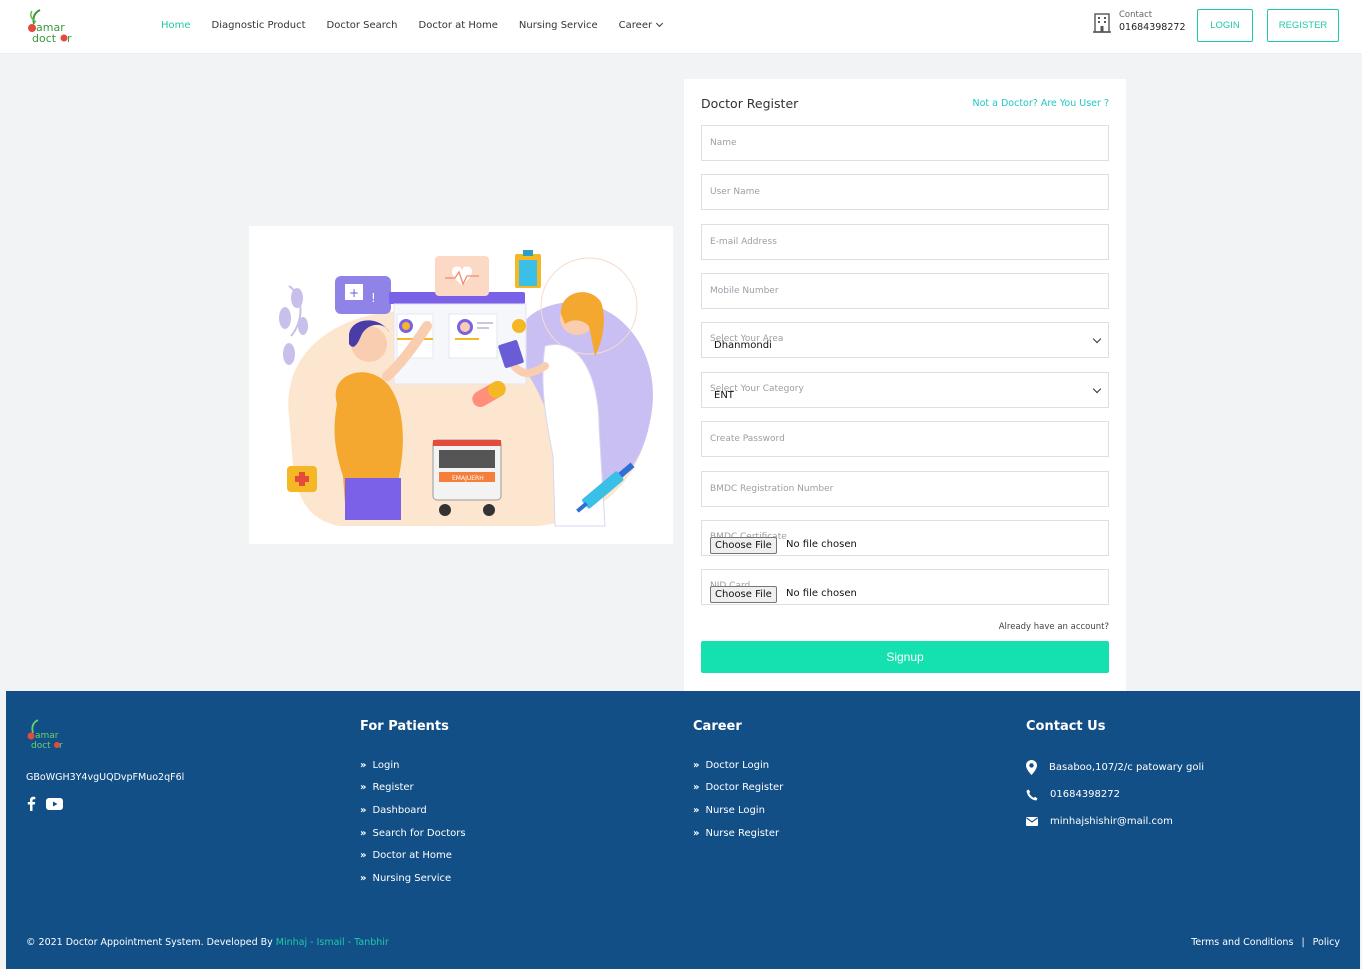 This screenshot has width=1362, height=969. What do you see at coordinates (1225, 25) in the screenshot?
I see `login-button: LOGIN` at bounding box center [1225, 25].